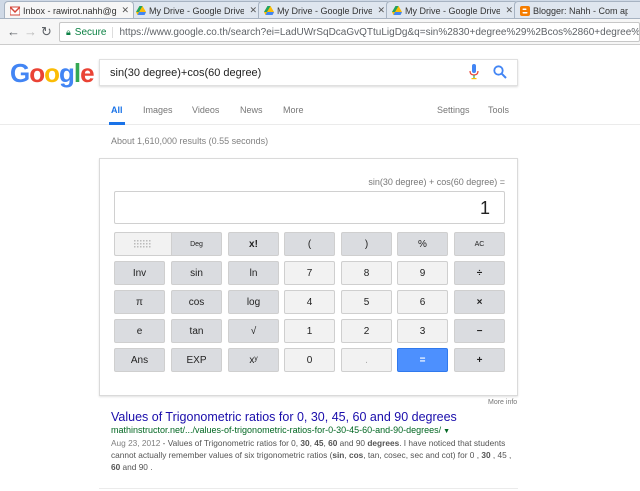 This screenshot has width=640, height=491. Describe the element at coordinates (502, 402) in the screenshot. I see `more-info-link: More info` at that location.